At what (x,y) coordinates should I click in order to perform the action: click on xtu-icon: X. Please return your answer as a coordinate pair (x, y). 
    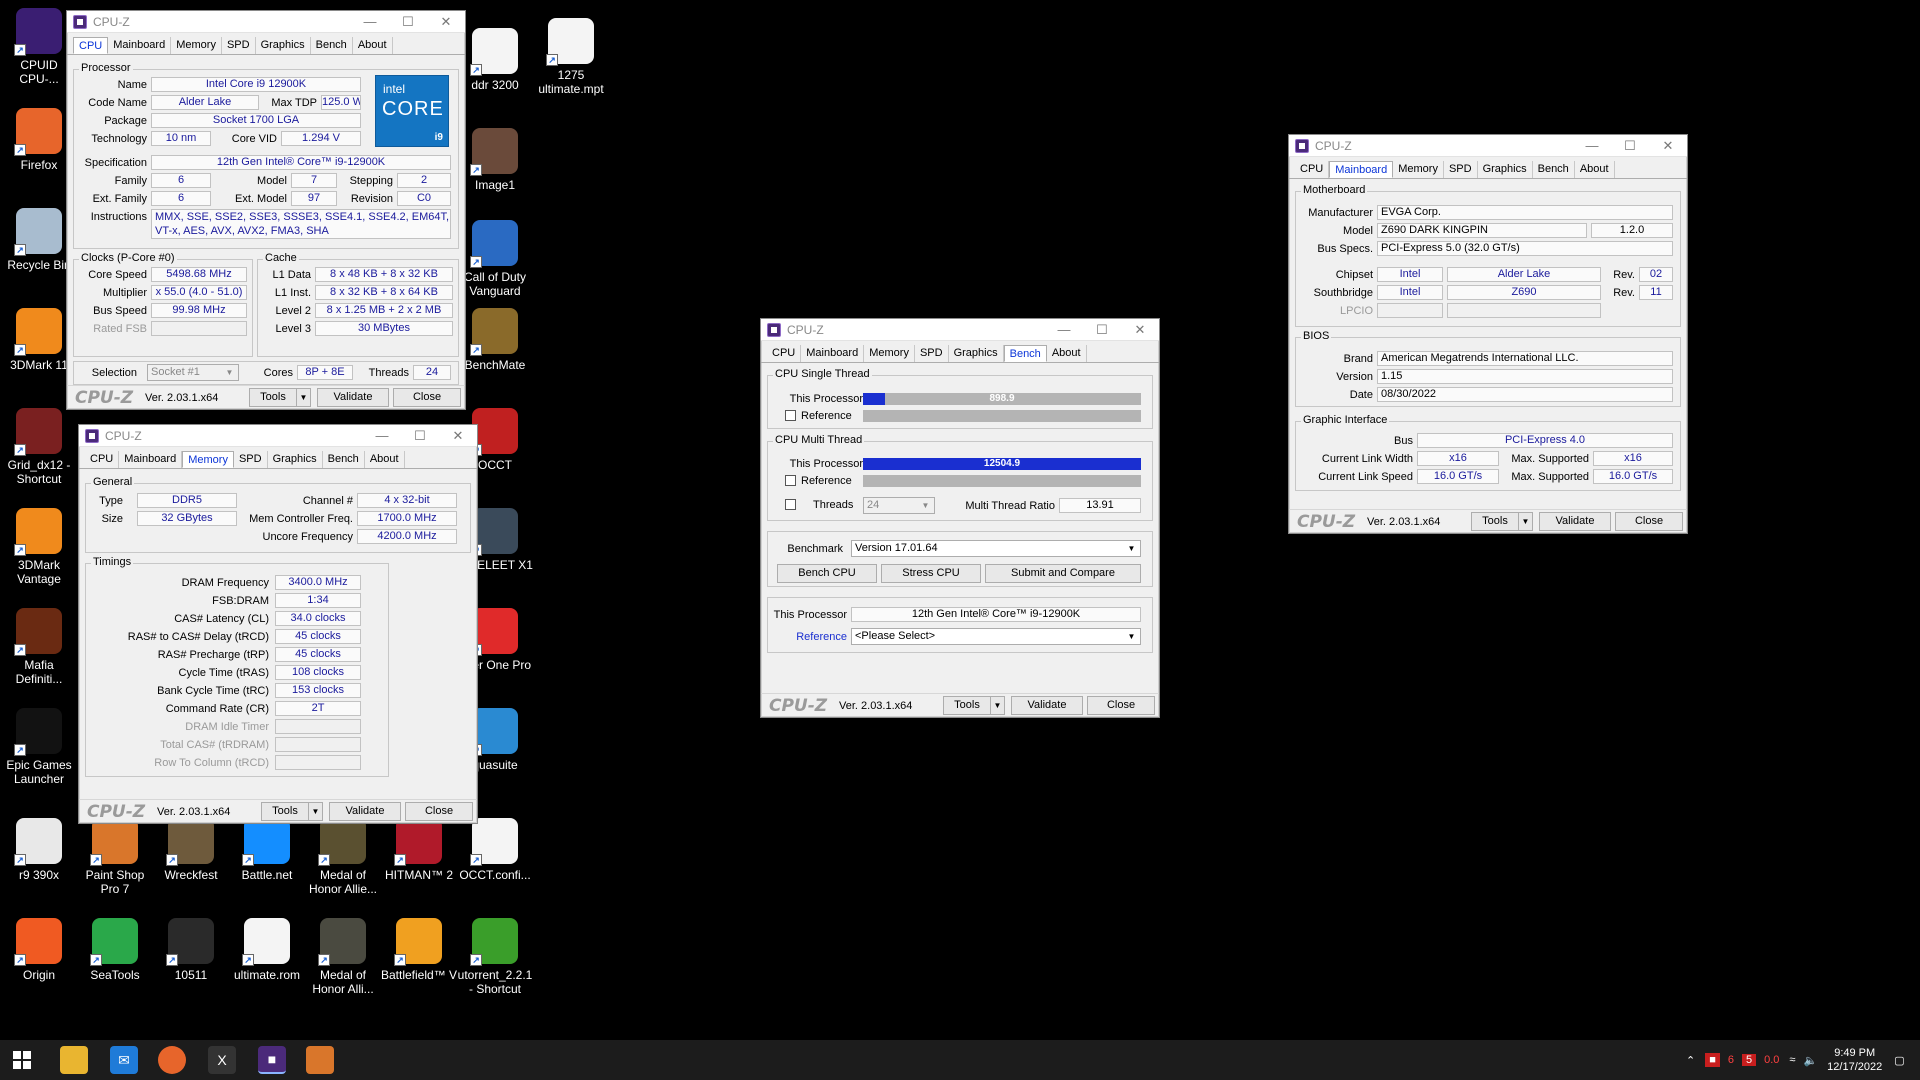
    Looking at the image, I should click on (222, 1060).